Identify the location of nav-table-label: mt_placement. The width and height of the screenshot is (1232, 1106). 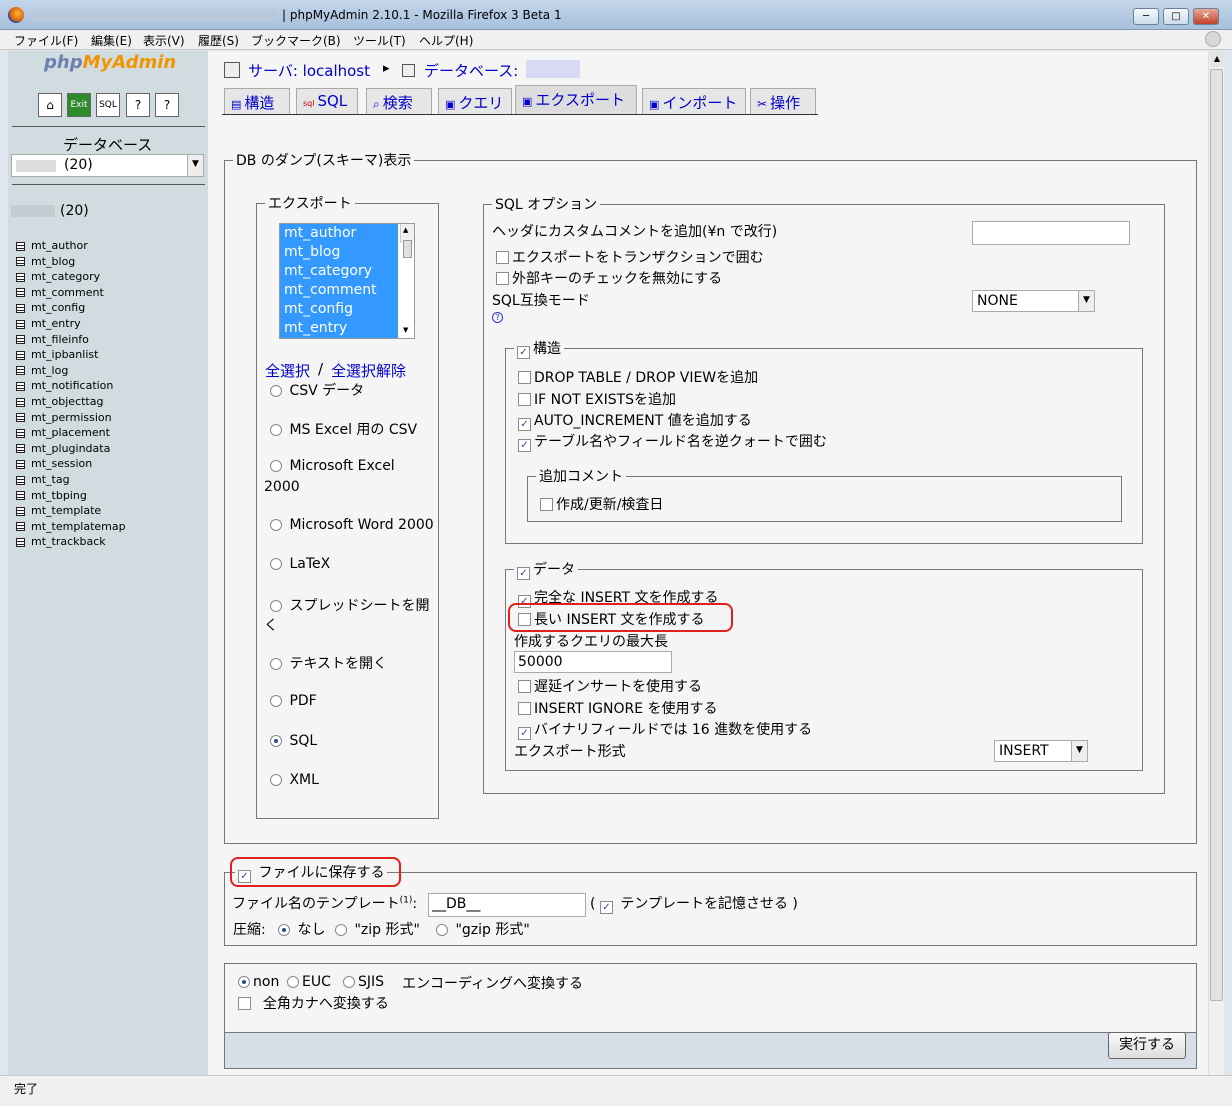
(70, 432).